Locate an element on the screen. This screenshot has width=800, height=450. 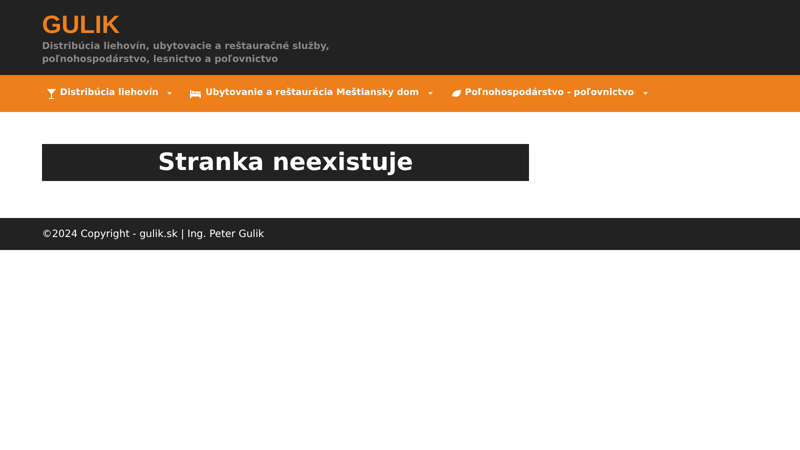
page-title: Stranka neexistuje is located at coordinates (285, 162).